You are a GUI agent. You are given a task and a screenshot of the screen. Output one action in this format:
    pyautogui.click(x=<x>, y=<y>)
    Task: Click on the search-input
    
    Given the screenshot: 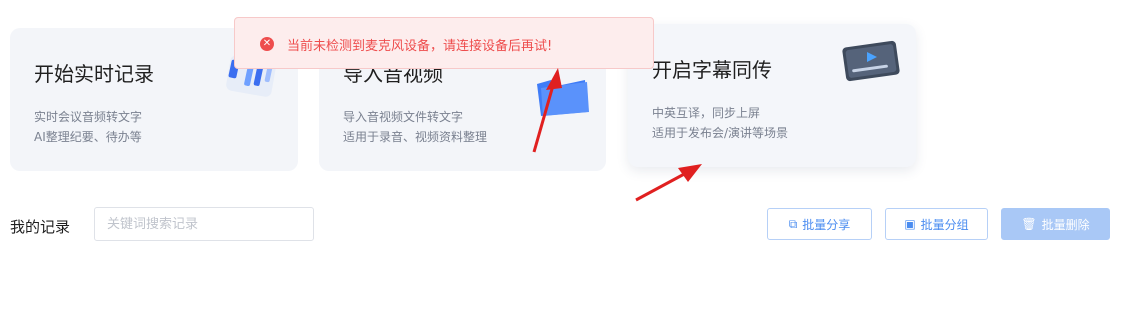 What is the action you would take?
    pyautogui.click(x=204, y=224)
    